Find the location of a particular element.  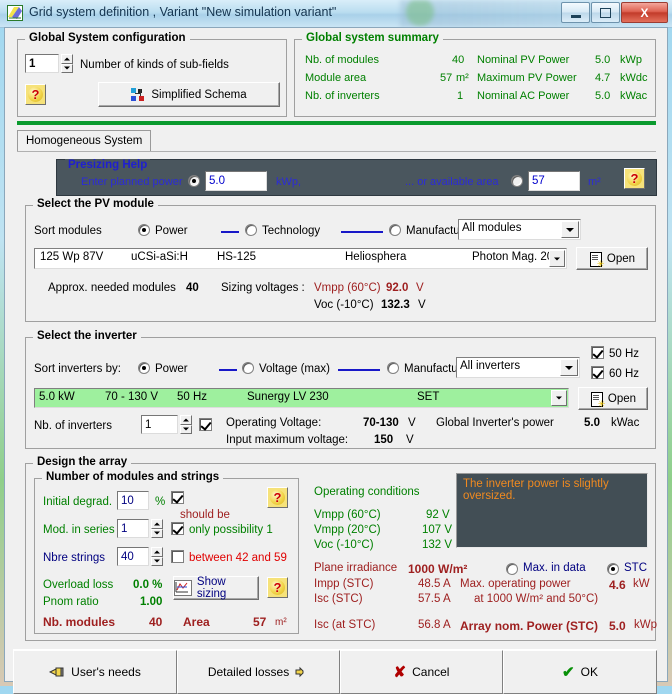

planned-power-radio is located at coordinates (194, 181).